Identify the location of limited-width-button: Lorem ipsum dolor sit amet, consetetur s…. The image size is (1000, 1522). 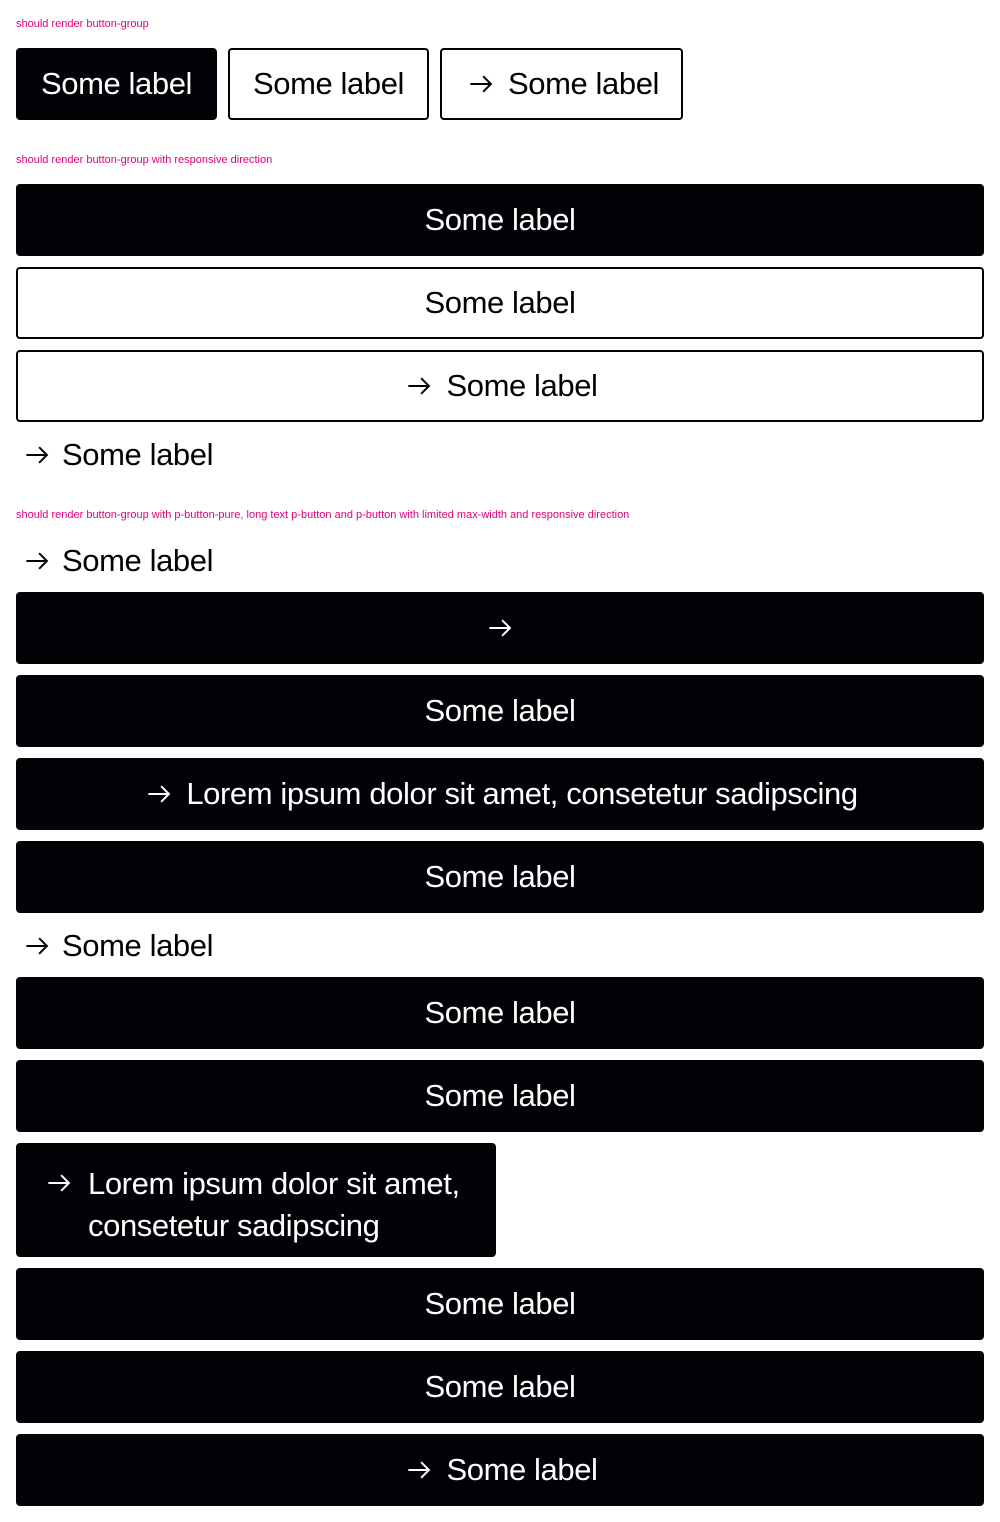
(256, 1200).